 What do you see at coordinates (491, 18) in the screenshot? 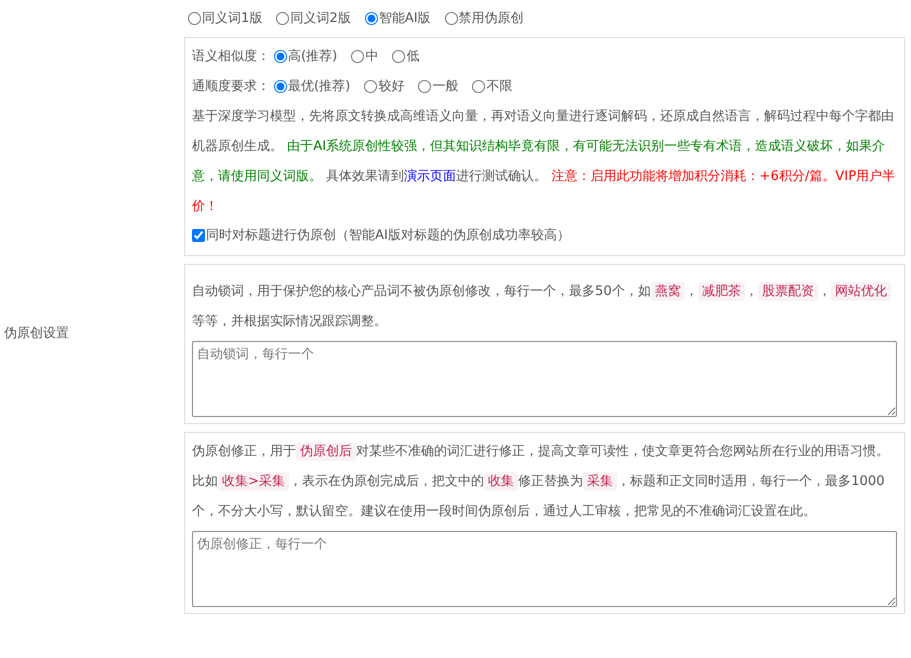
I see `option-label: 禁用伪原创` at bounding box center [491, 18].